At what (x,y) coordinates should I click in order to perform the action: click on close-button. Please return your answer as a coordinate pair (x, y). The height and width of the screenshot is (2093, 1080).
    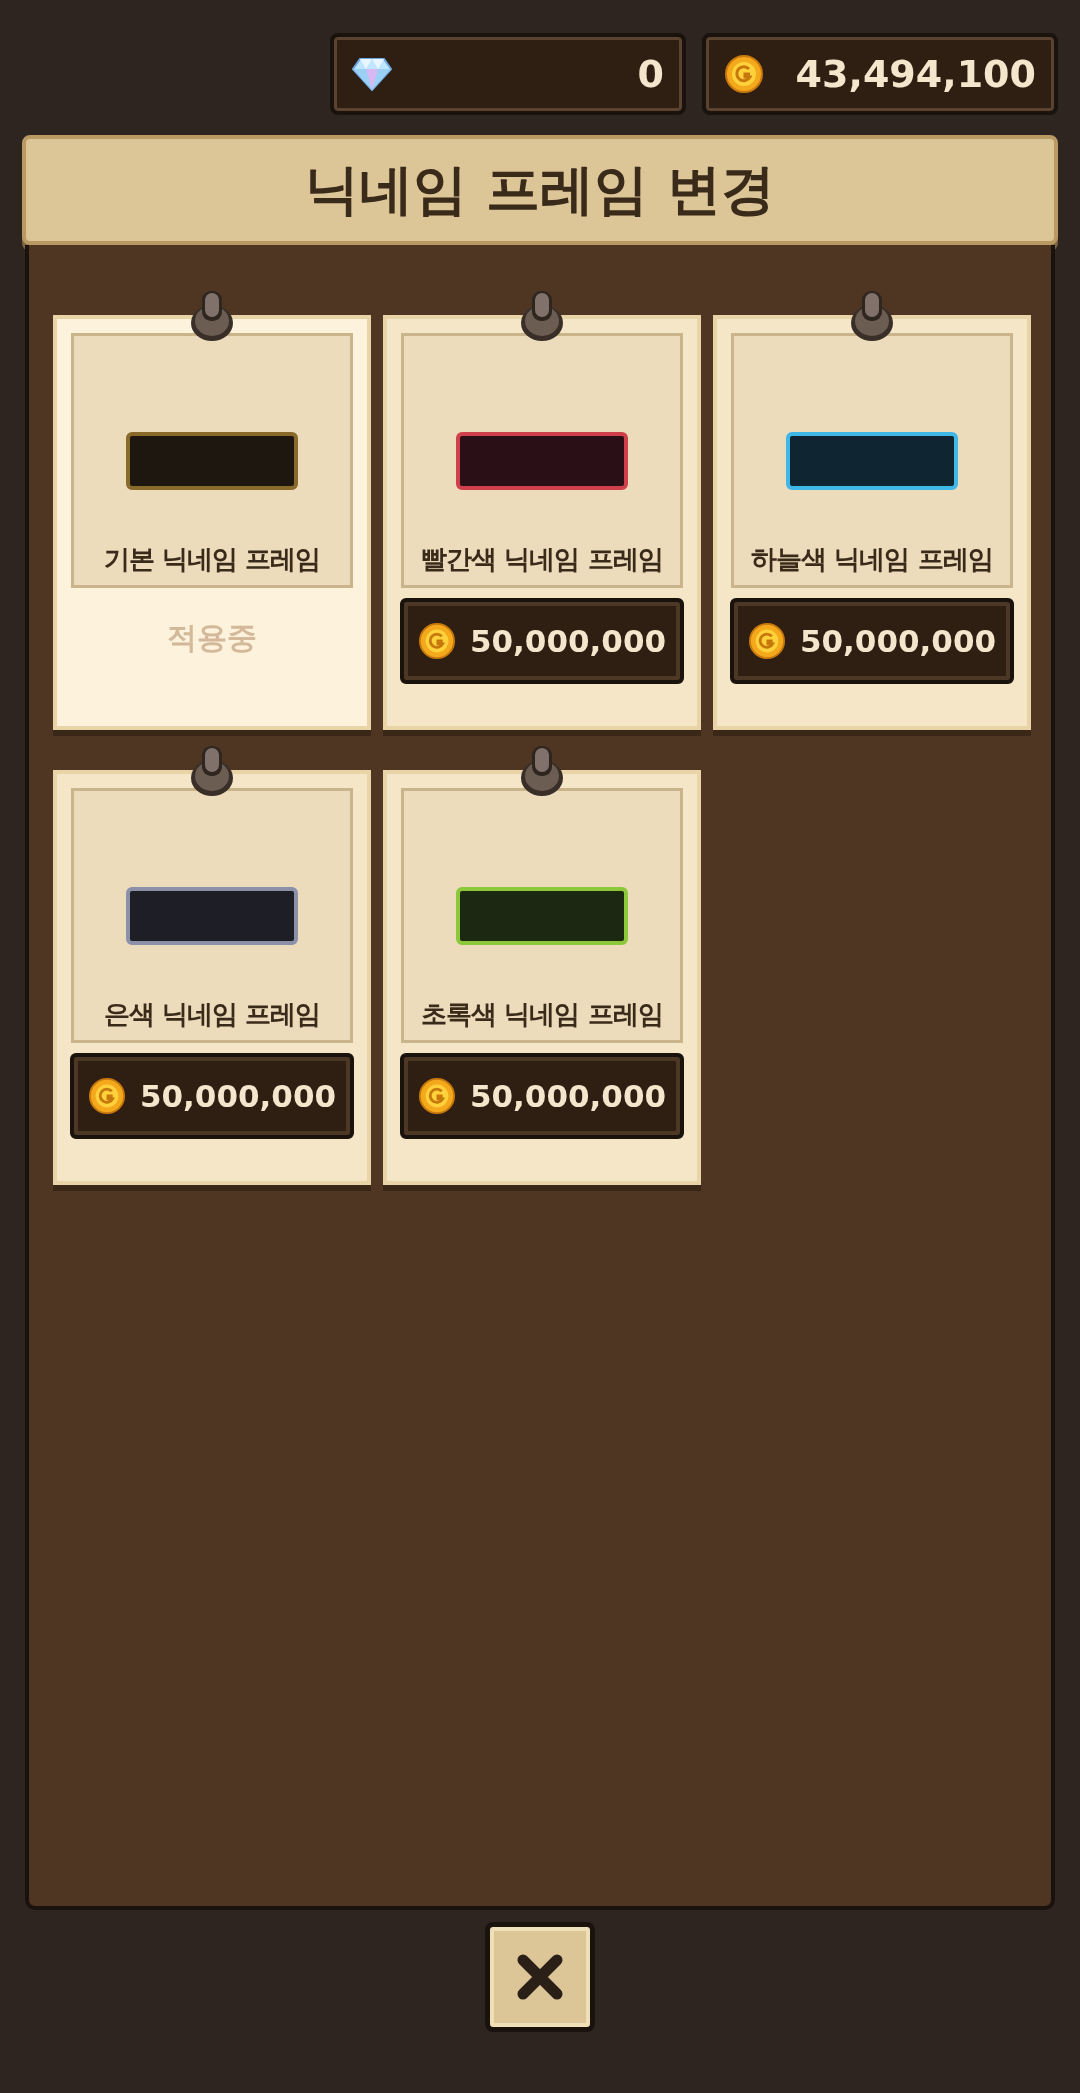
    Looking at the image, I should click on (540, 1977).